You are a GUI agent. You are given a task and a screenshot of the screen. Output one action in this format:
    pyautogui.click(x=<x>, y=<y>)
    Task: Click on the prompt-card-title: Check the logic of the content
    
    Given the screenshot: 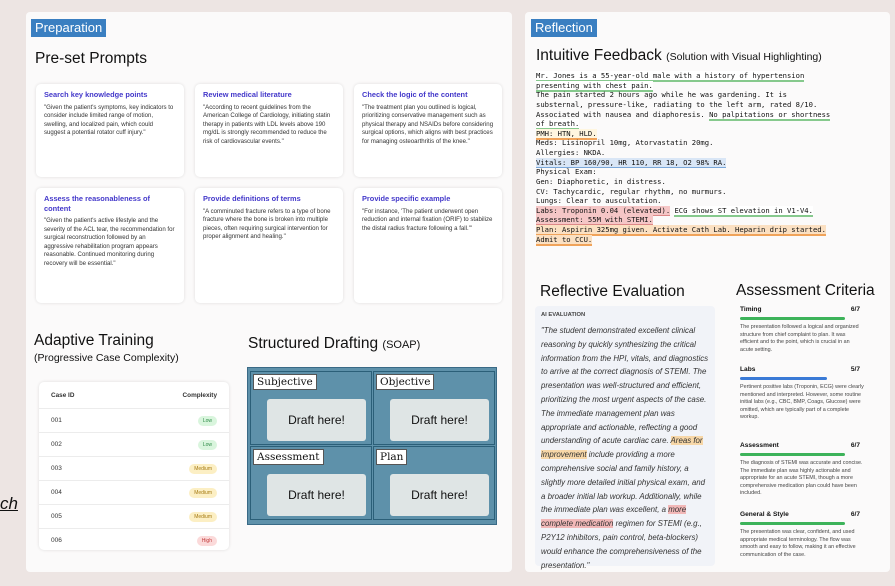 What is the action you would take?
    pyautogui.click(x=415, y=94)
    